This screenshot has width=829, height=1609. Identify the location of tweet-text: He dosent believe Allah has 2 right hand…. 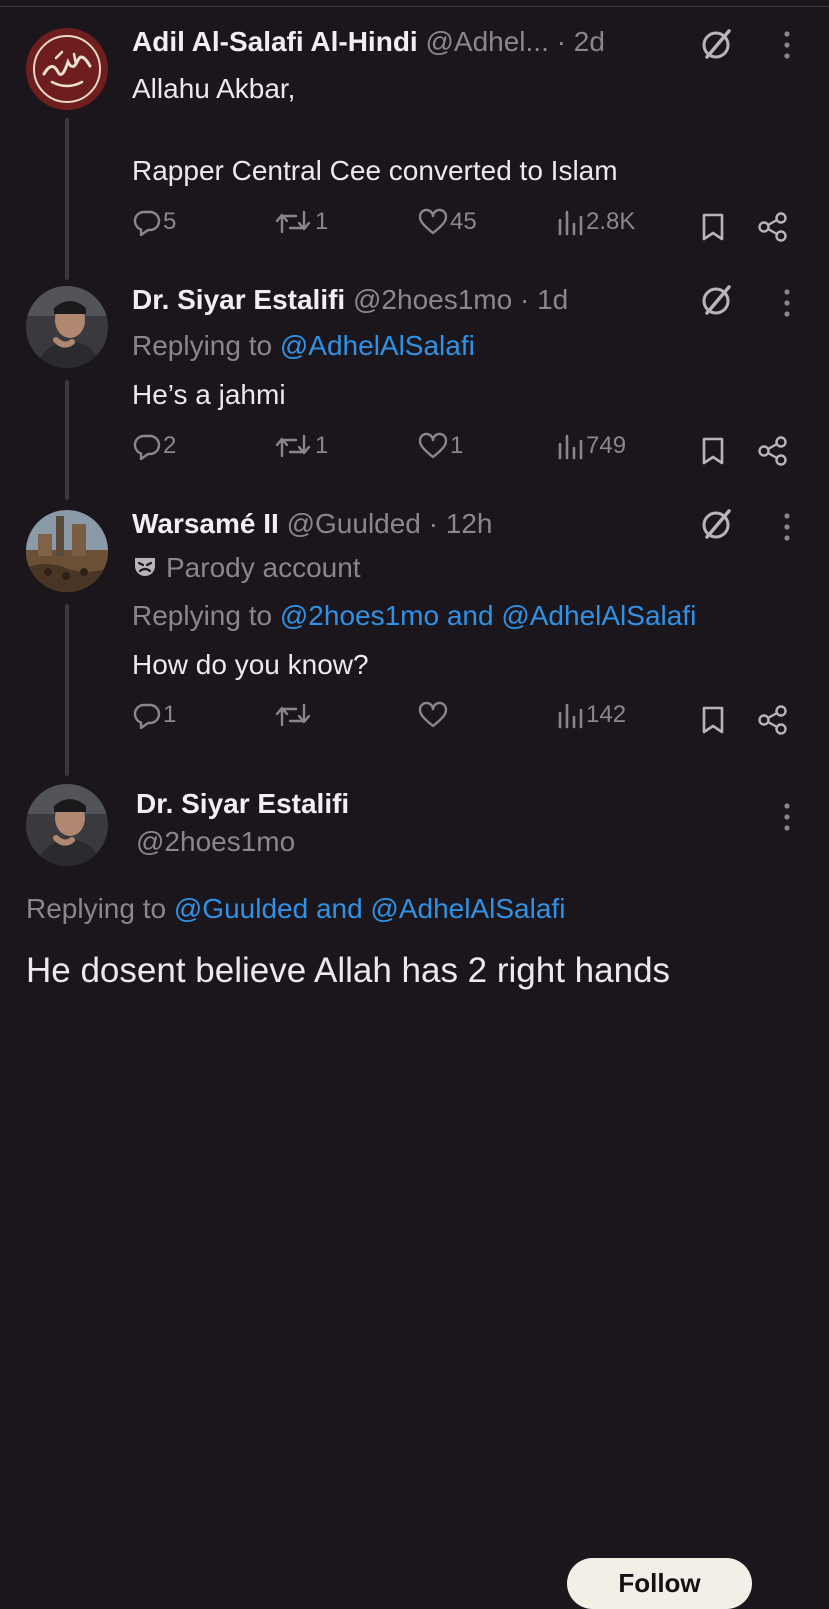
(348, 970).